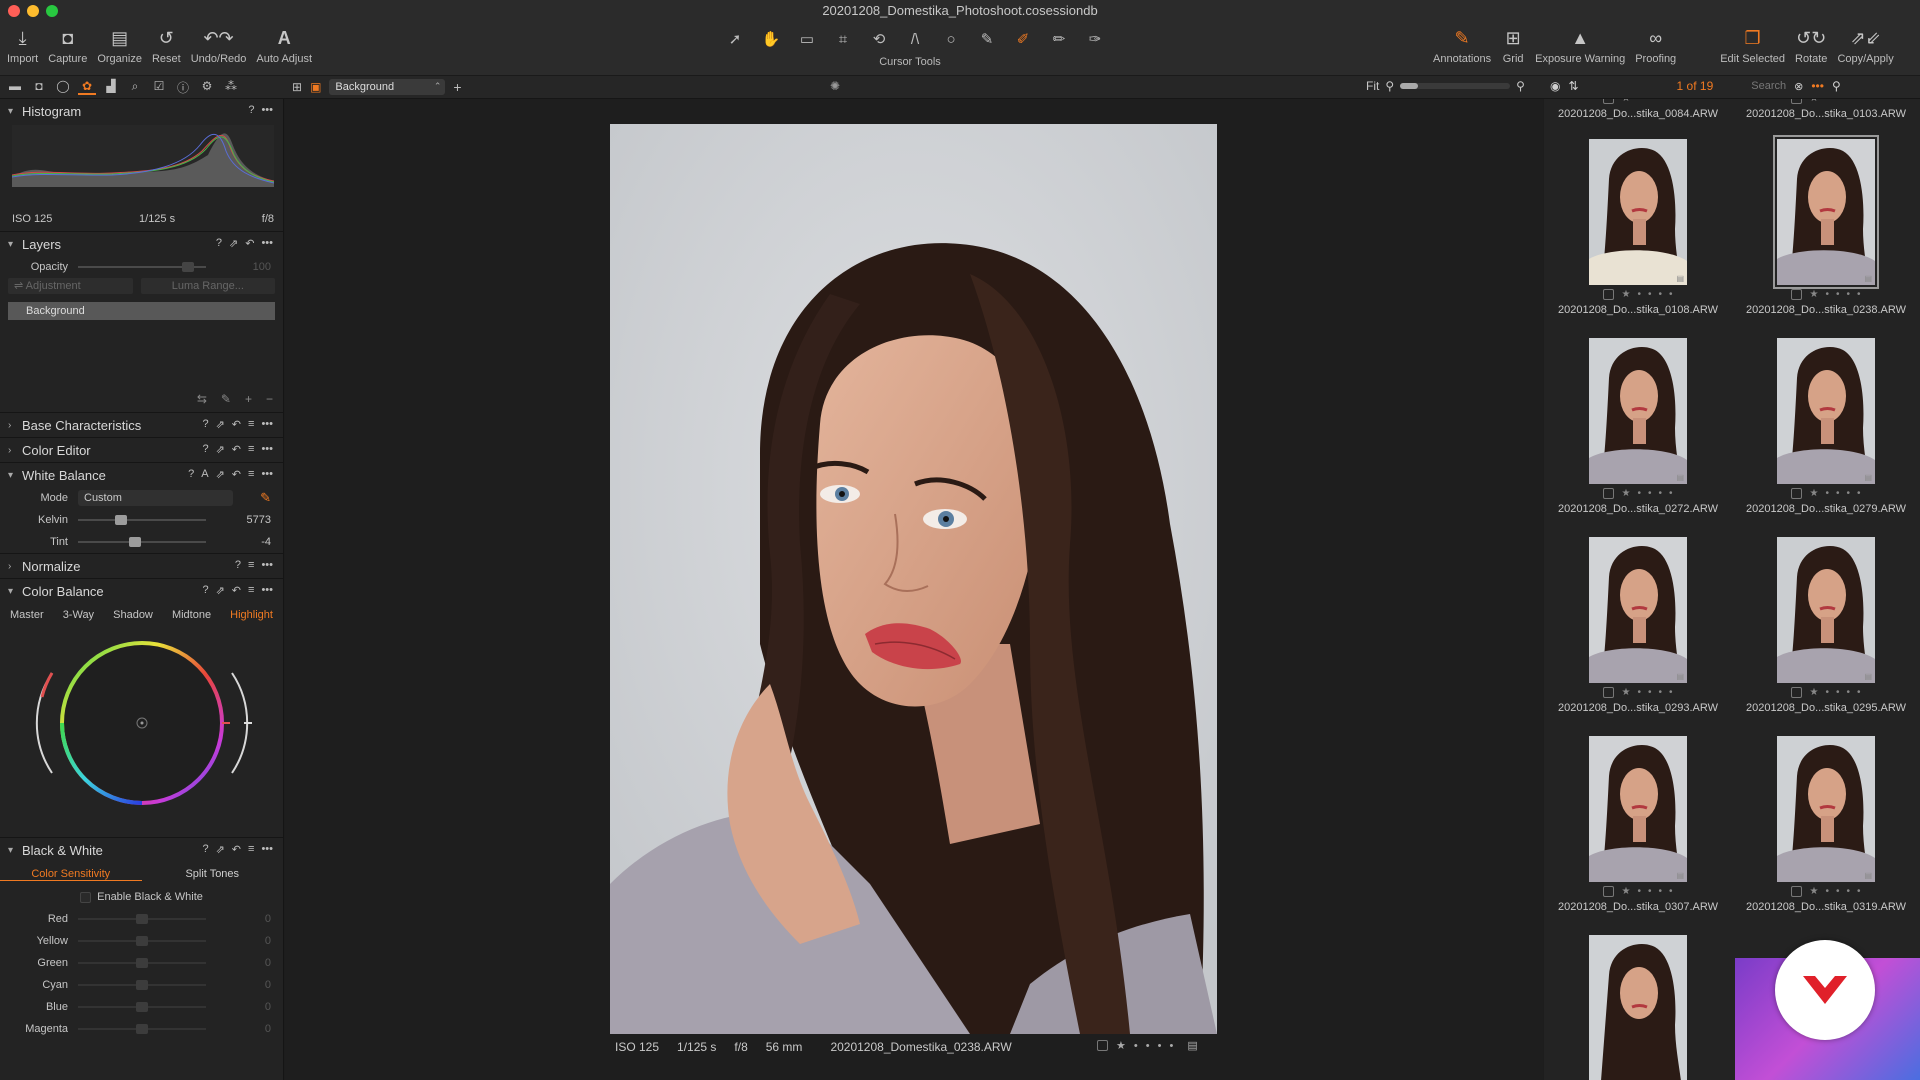 This screenshot has width=1920, height=1080. What do you see at coordinates (213, 874) in the screenshot?
I see `tab-split-tones: Split Tones` at bounding box center [213, 874].